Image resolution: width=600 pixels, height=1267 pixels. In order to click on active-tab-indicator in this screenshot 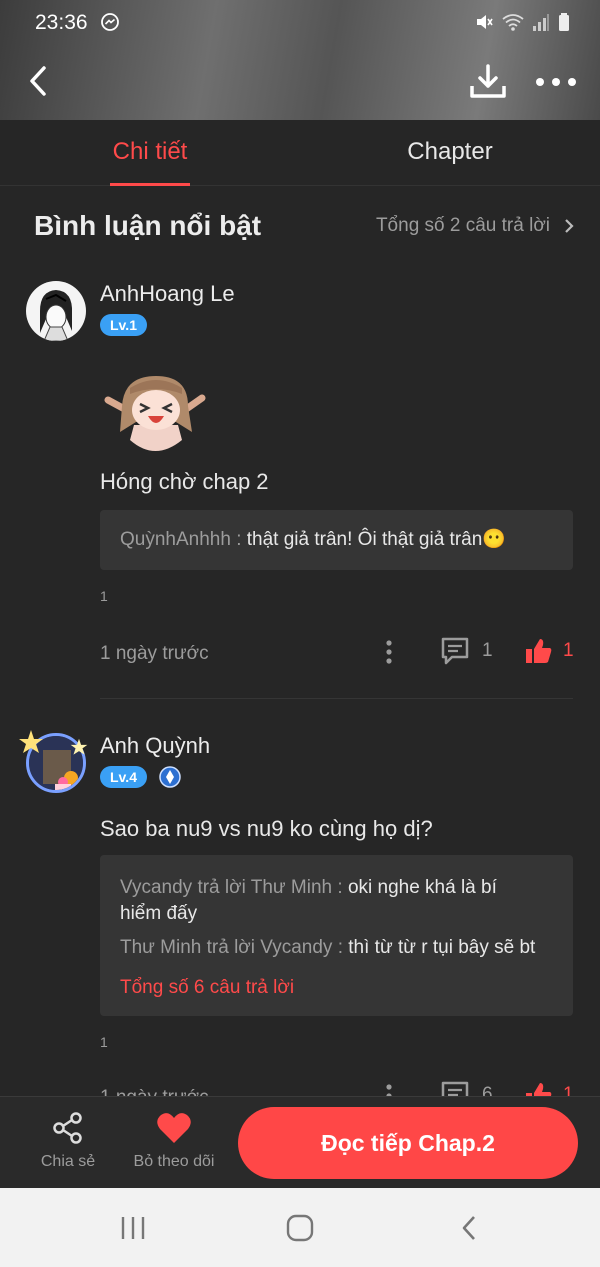, I will do `click(150, 184)`.